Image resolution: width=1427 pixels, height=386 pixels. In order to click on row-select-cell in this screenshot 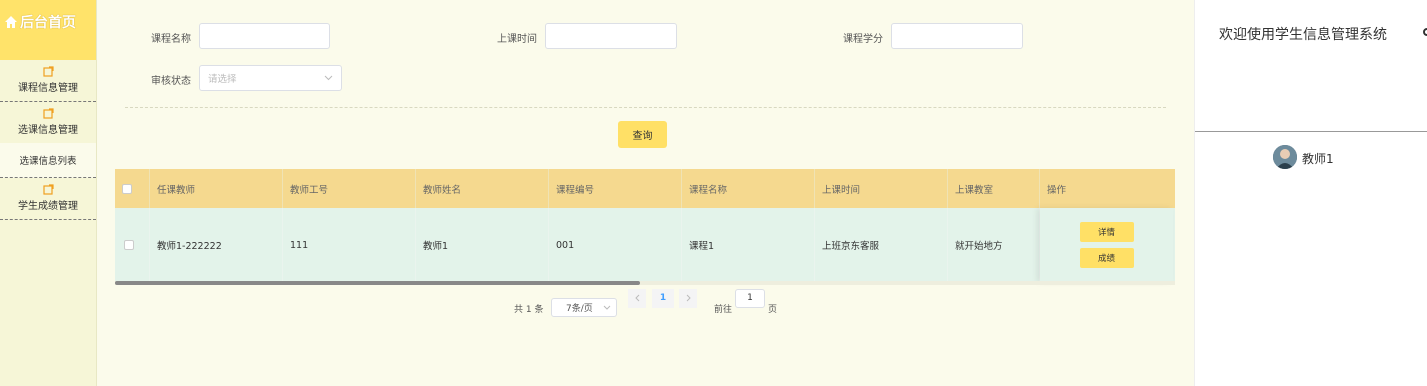, I will do `click(132, 245)`.